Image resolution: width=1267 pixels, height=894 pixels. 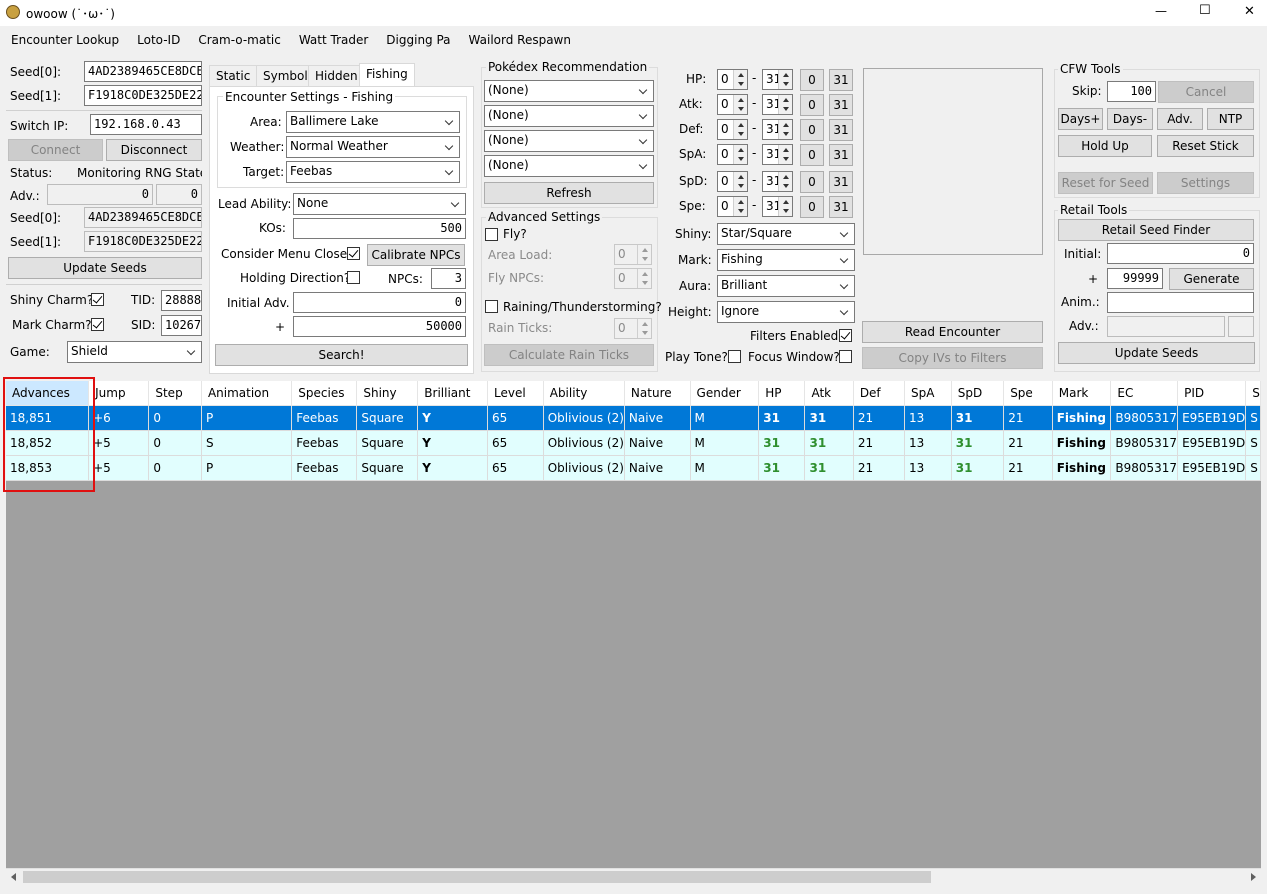 I want to click on iv-spa-max-spinner: 31, so click(x=777, y=154).